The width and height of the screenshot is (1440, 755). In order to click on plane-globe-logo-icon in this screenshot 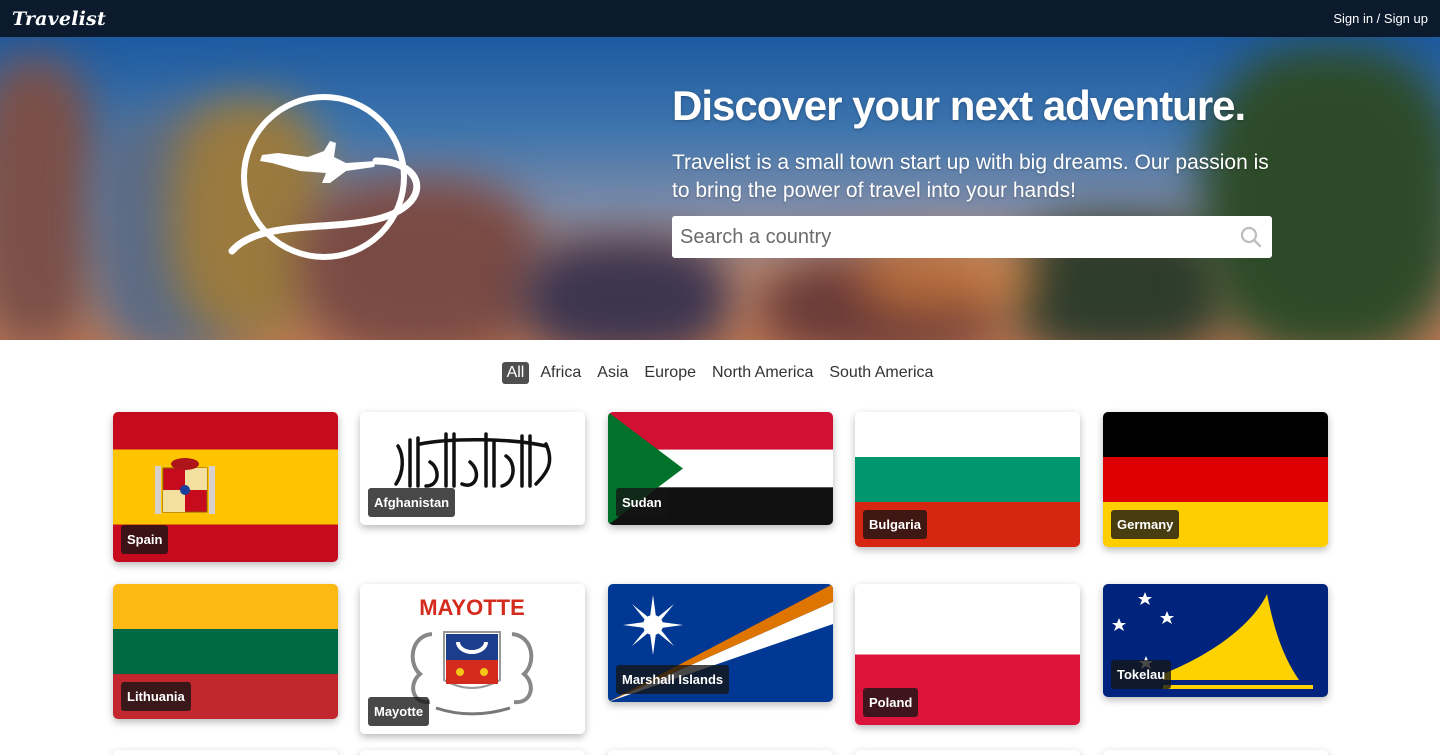, I will do `click(324, 177)`.